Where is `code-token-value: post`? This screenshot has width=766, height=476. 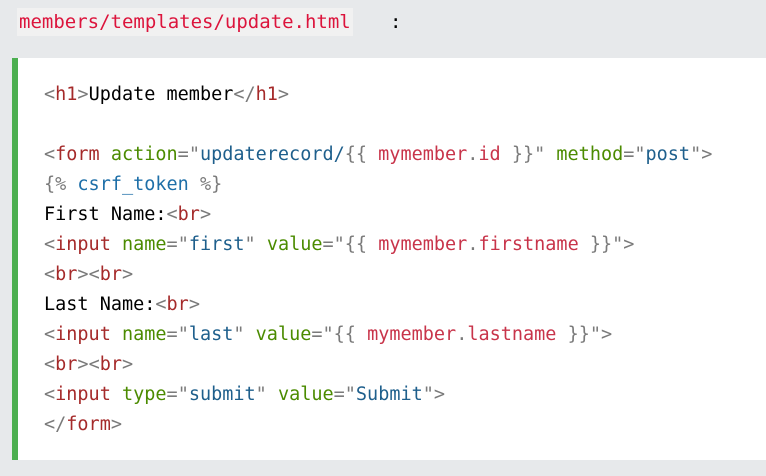
code-token-value: post is located at coordinates (668, 154).